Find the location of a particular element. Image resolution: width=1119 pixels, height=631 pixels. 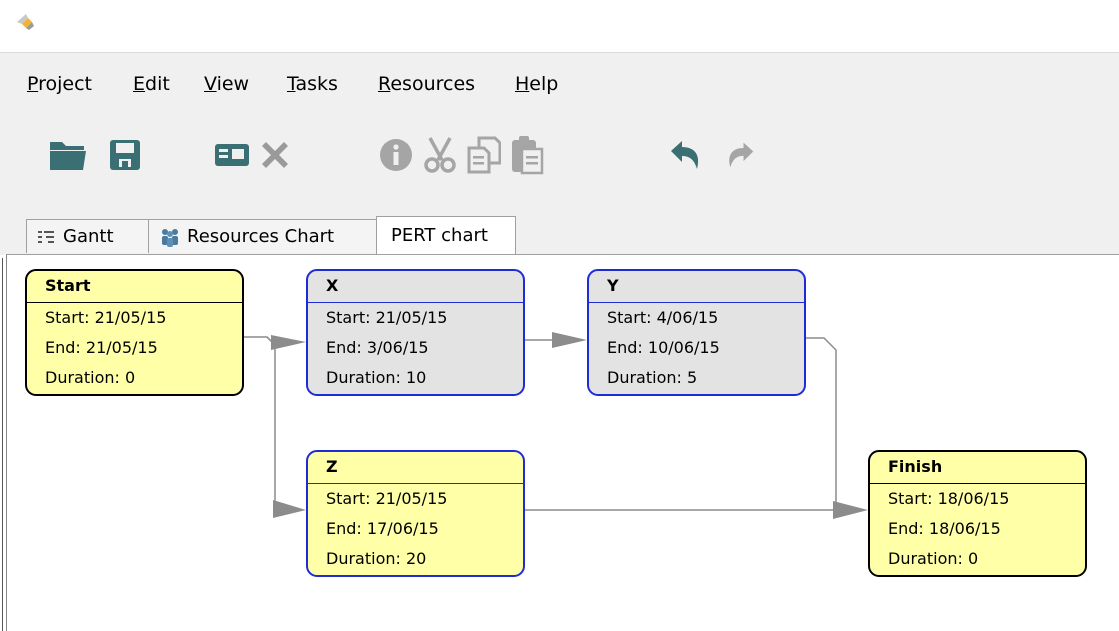

redo-icon is located at coordinates (741, 155).